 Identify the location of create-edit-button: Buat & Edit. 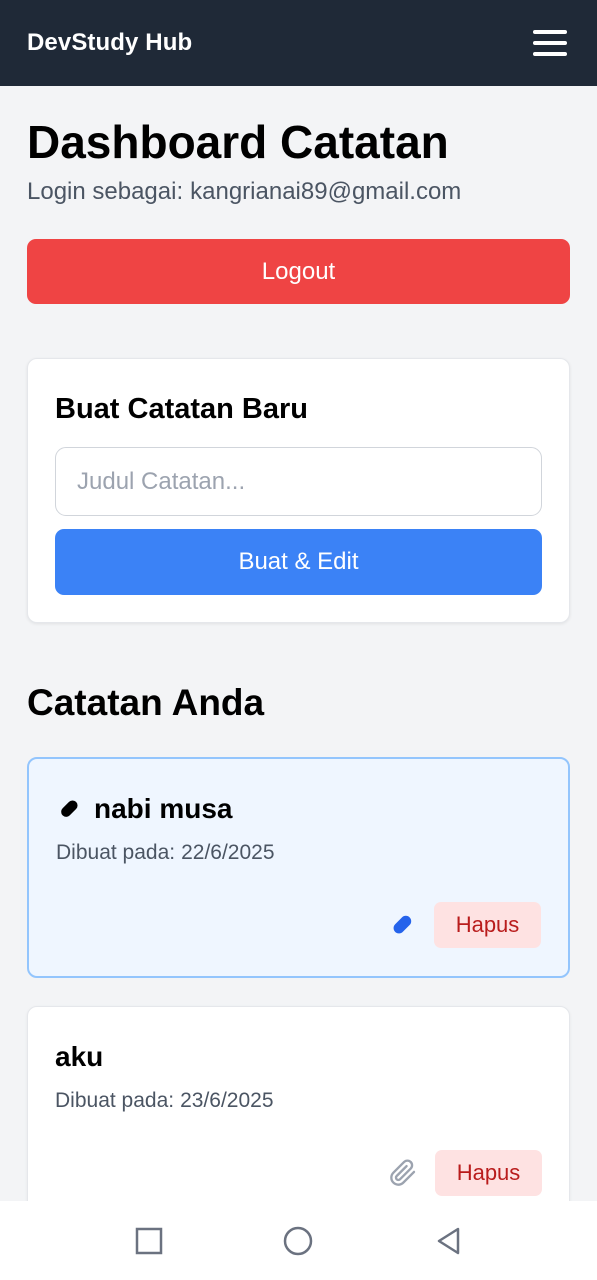
(298, 562).